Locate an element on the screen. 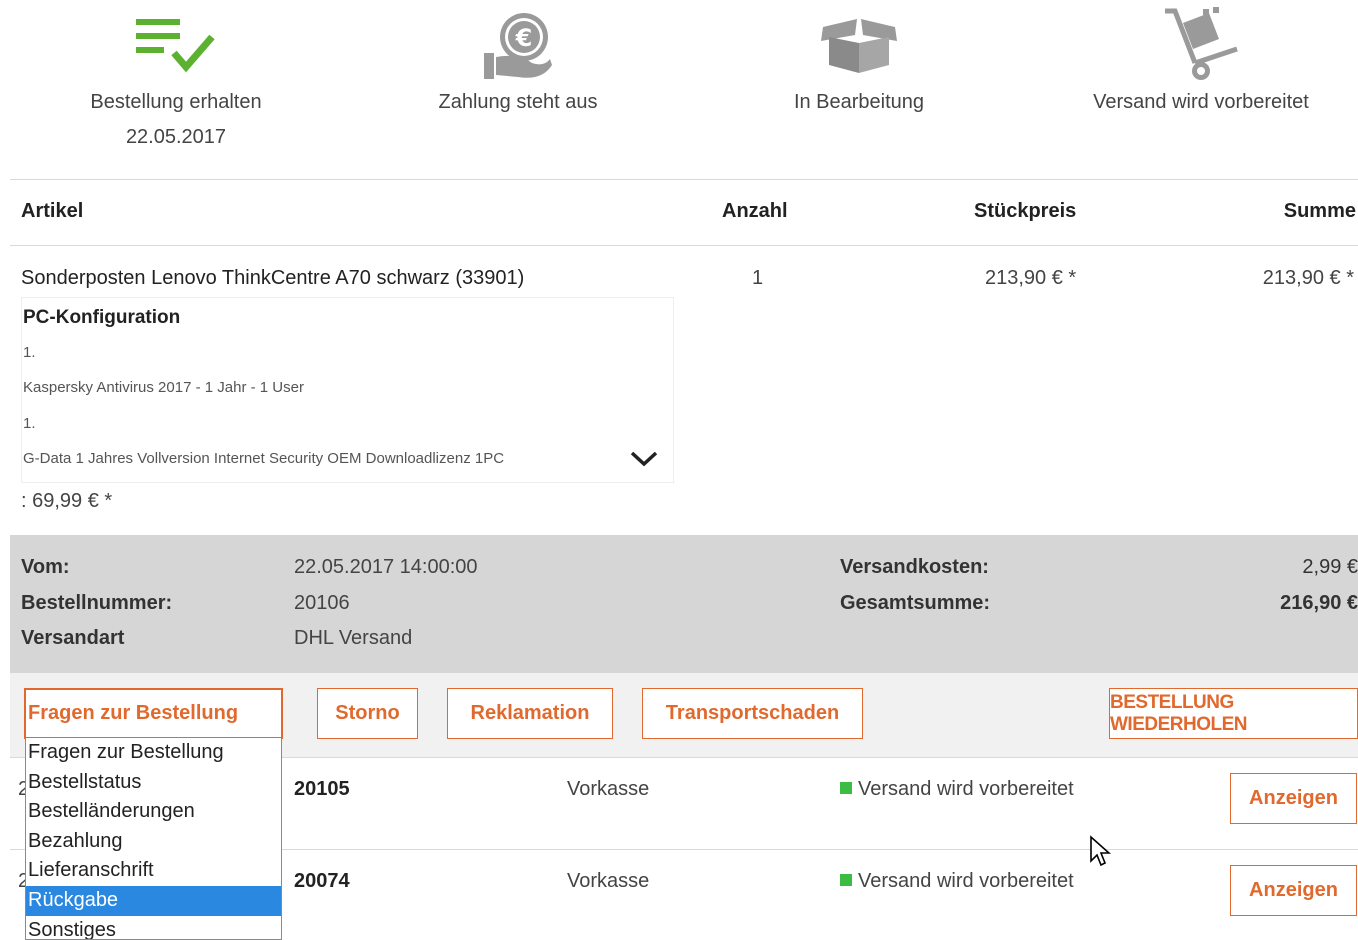 This screenshot has width=1358, height=940. transportschaden-button: Transportschaden is located at coordinates (752, 713).